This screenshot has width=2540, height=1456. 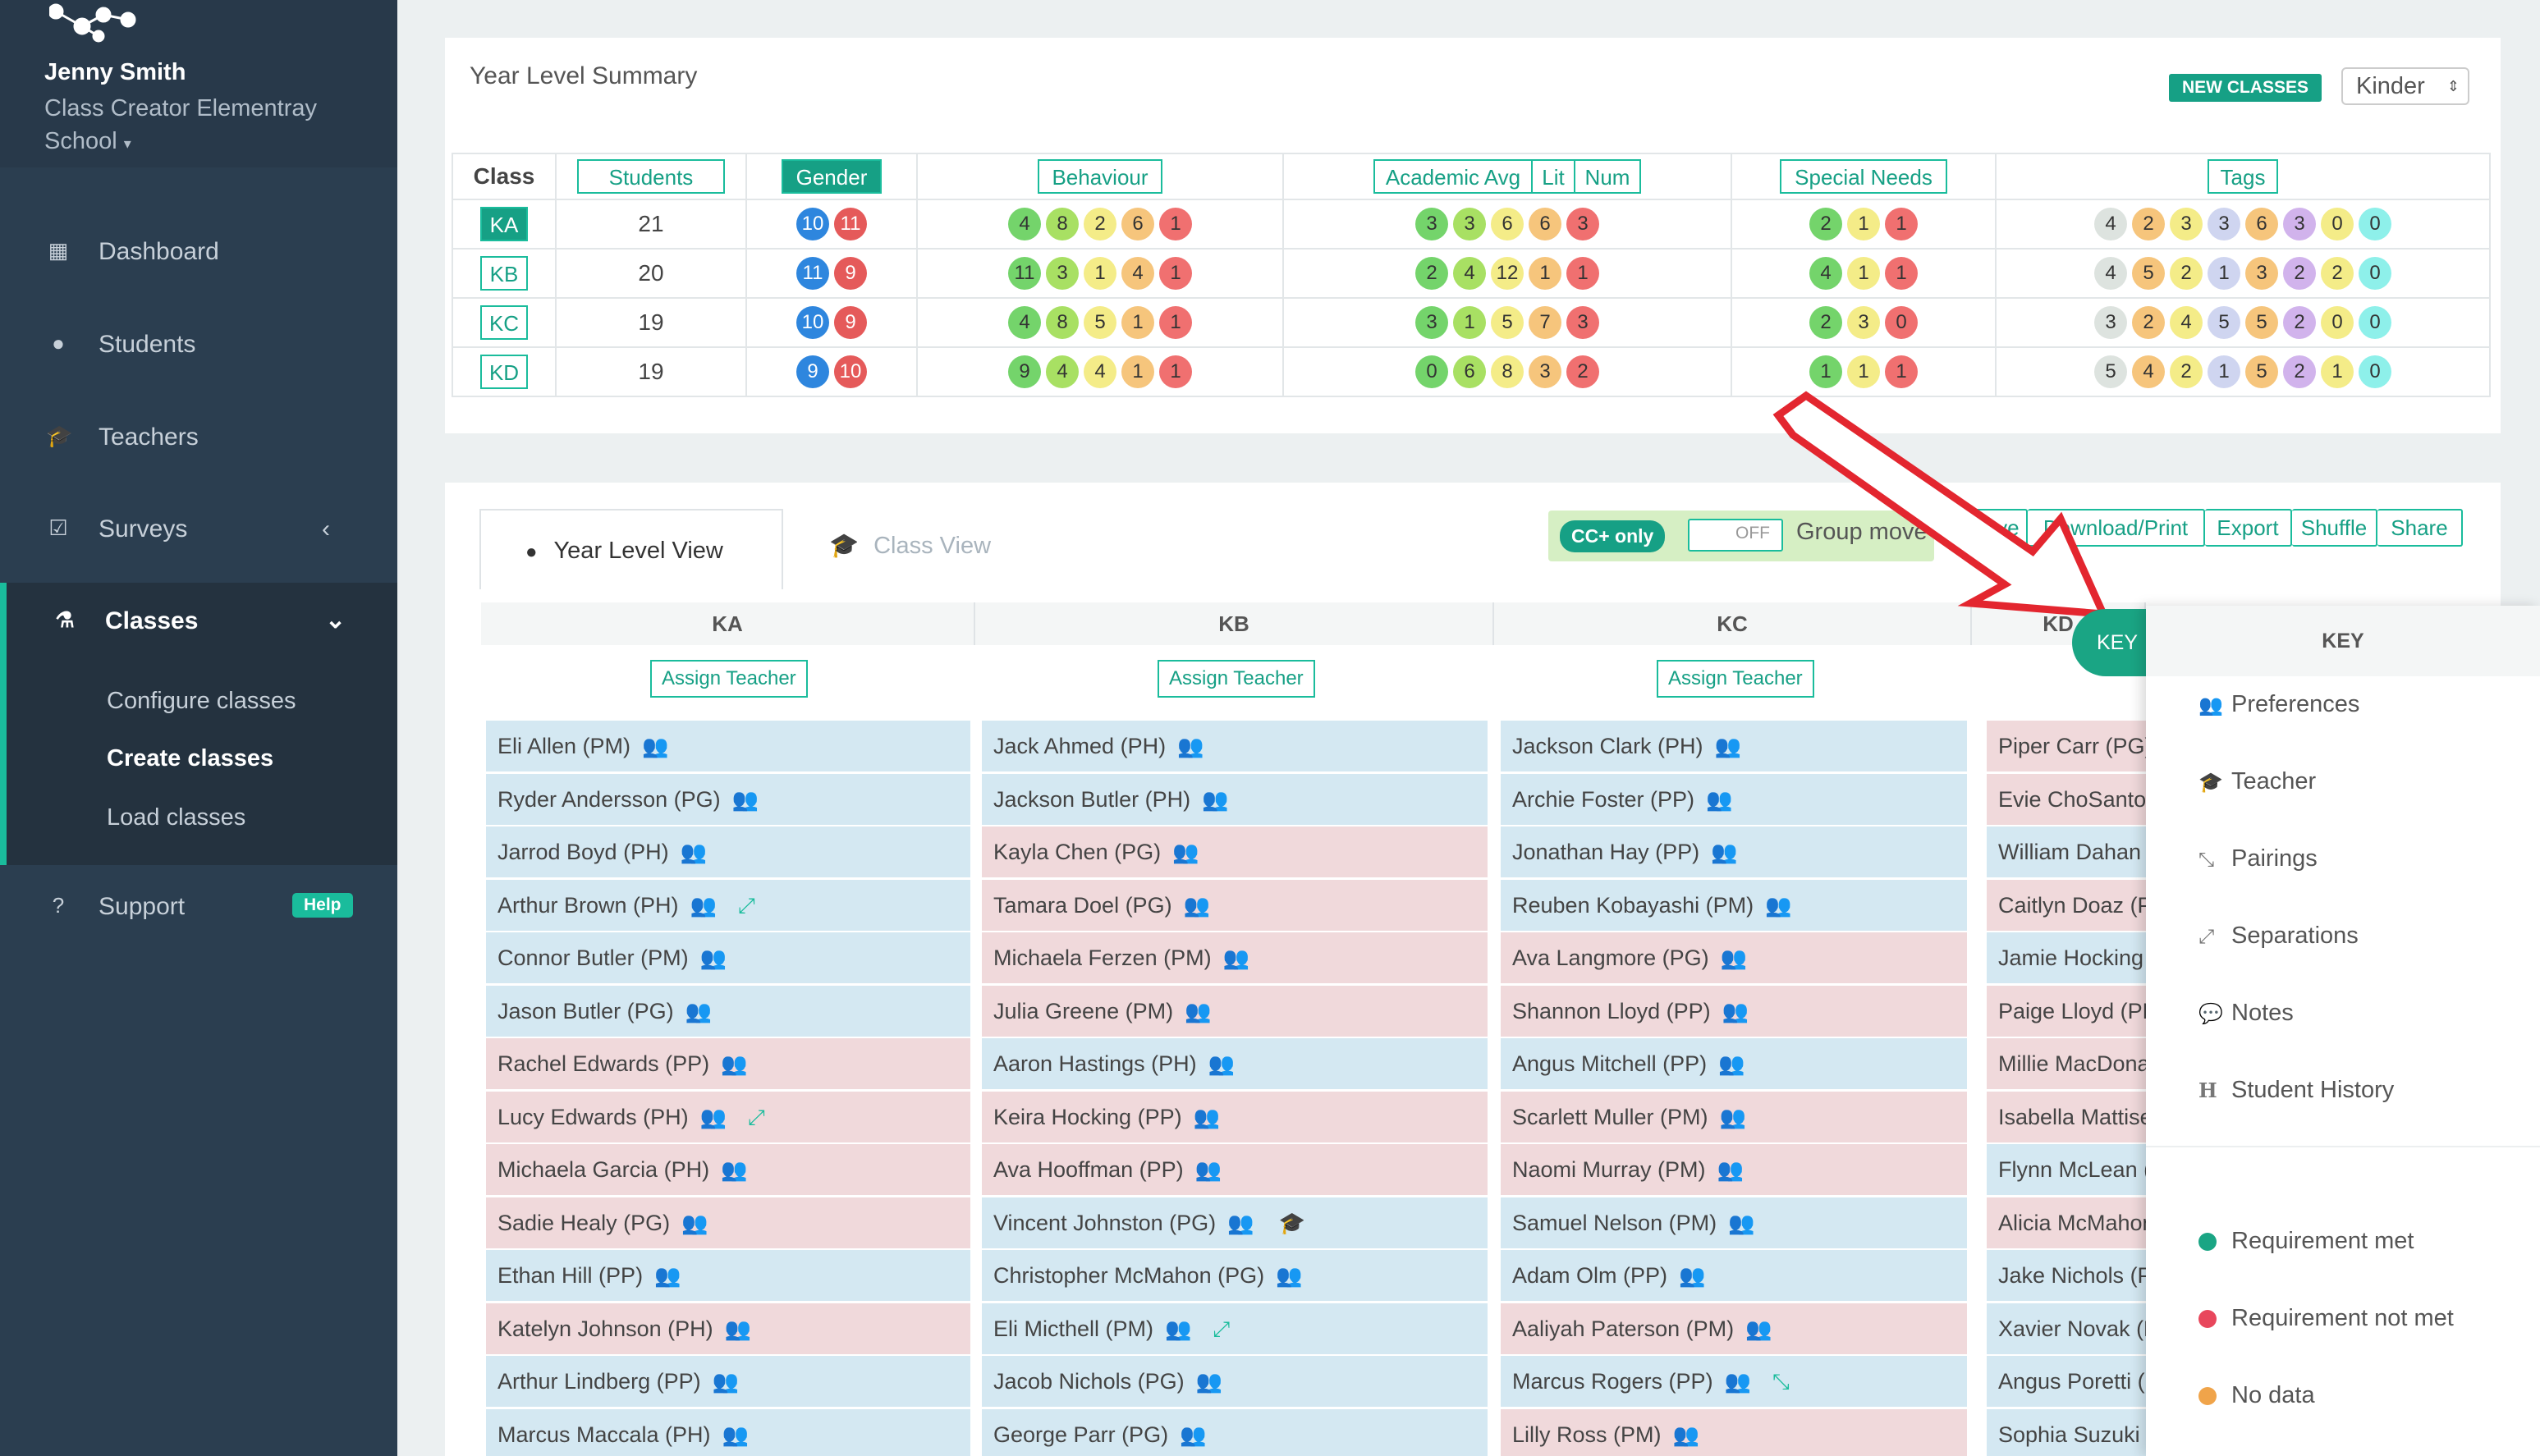 I want to click on student-card: Paige Lloyd (PH), so click(x=2066, y=1011).